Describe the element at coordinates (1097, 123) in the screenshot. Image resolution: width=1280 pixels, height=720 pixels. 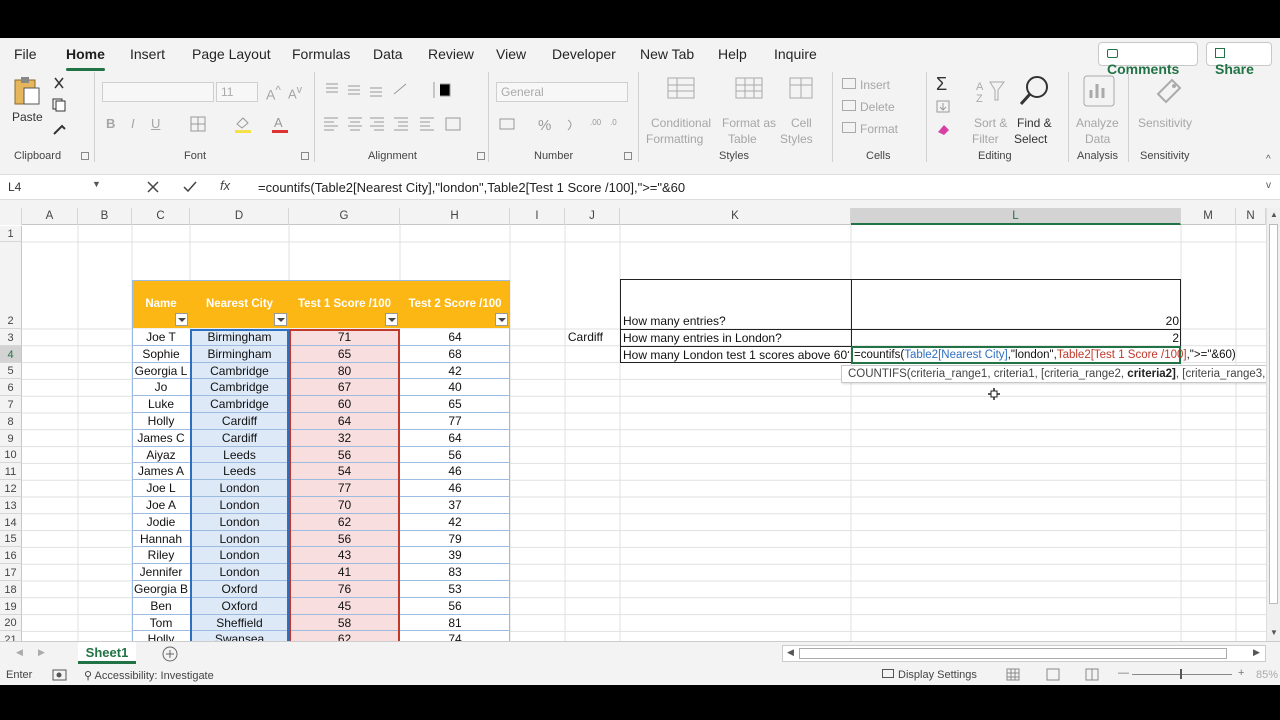
I see `analyze-data-label: Analyze` at that location.